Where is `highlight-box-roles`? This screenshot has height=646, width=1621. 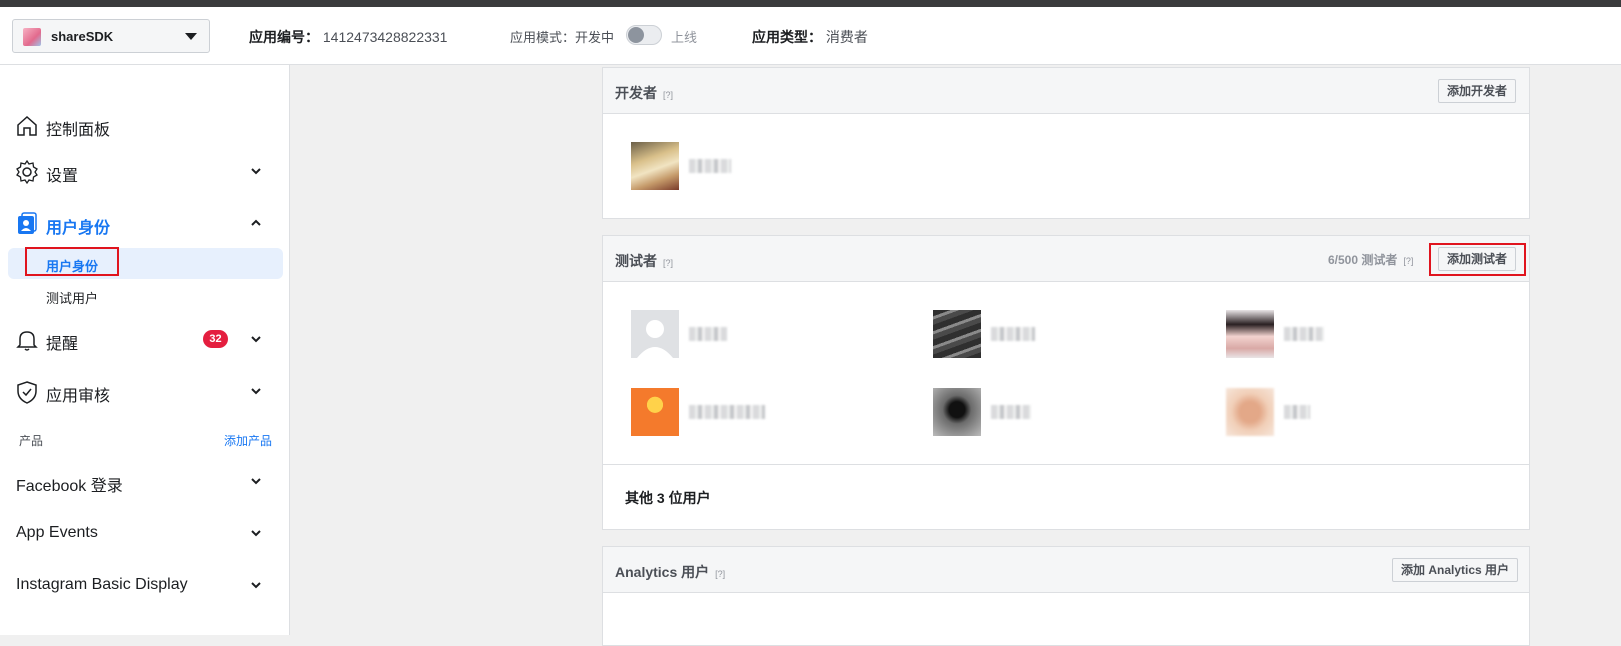
highlight-box-roles is located at coordinates (72, 261).